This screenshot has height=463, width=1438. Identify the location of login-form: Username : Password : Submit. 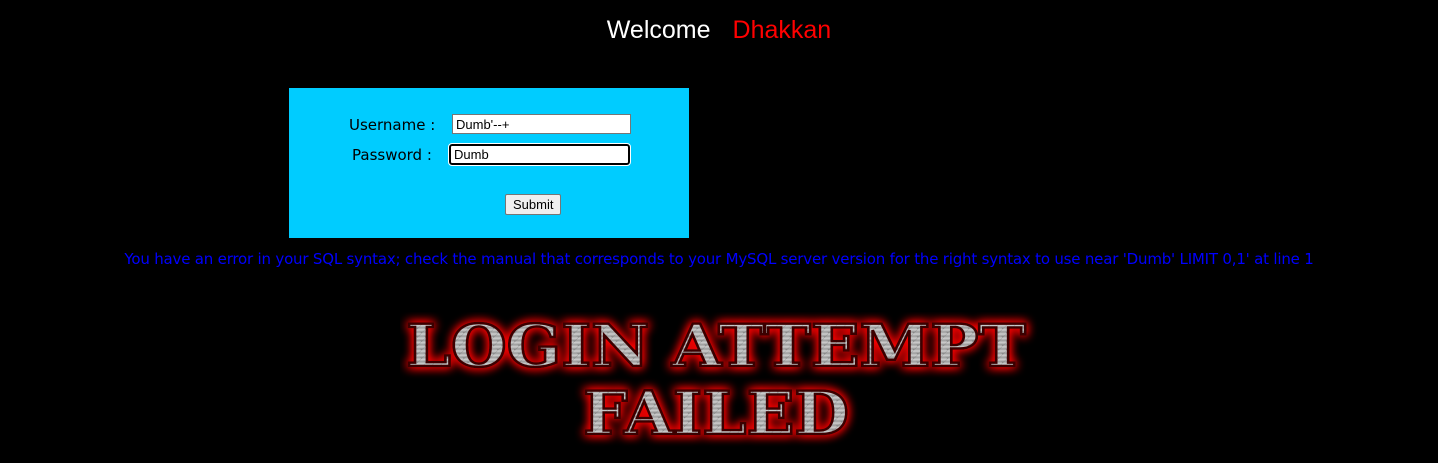
(489, 163).